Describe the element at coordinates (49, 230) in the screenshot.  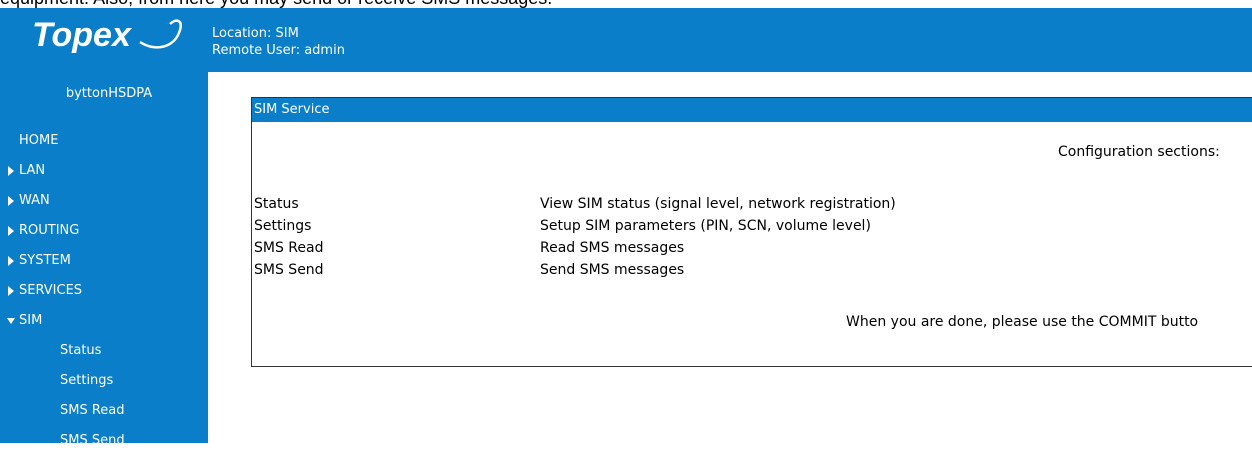
I see `sidebar-item-label: ROUTING` at that location.